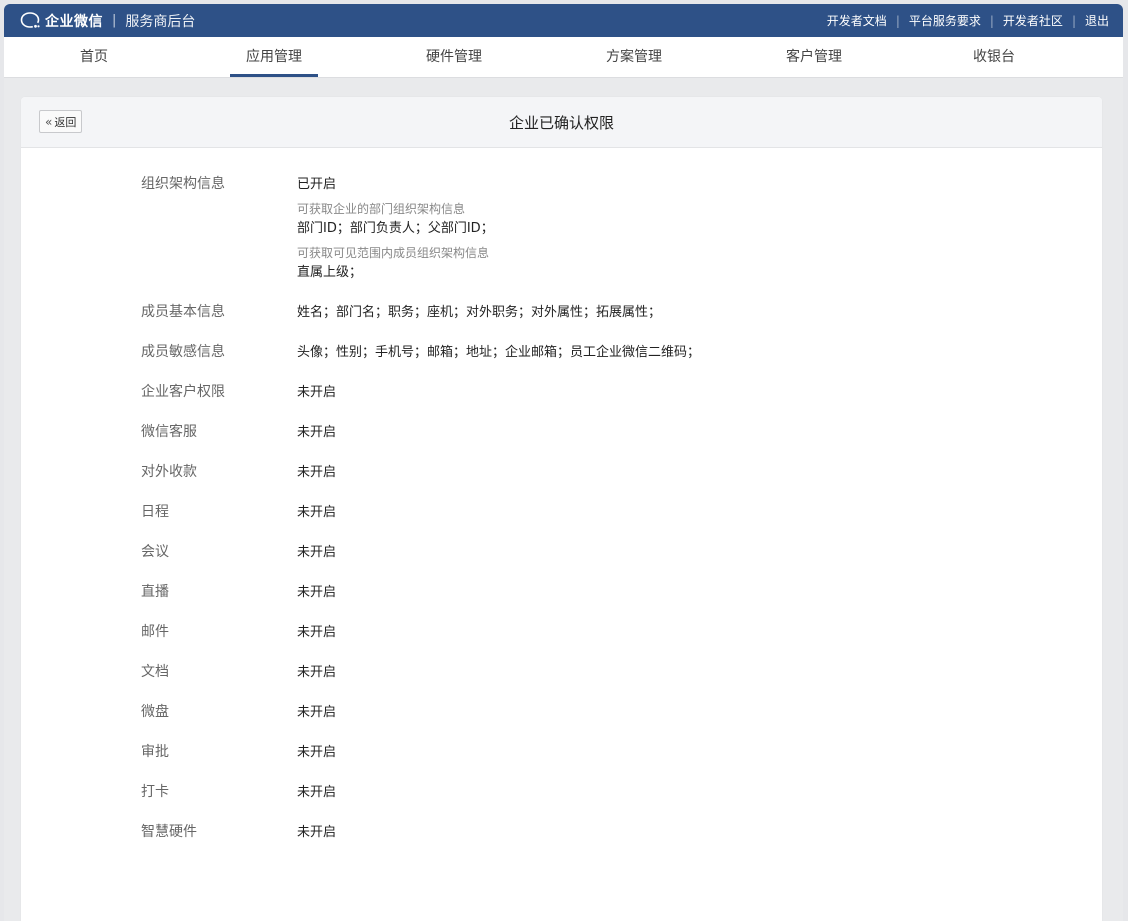  I want to click on permission-label: 微盘, so click(155, 712).